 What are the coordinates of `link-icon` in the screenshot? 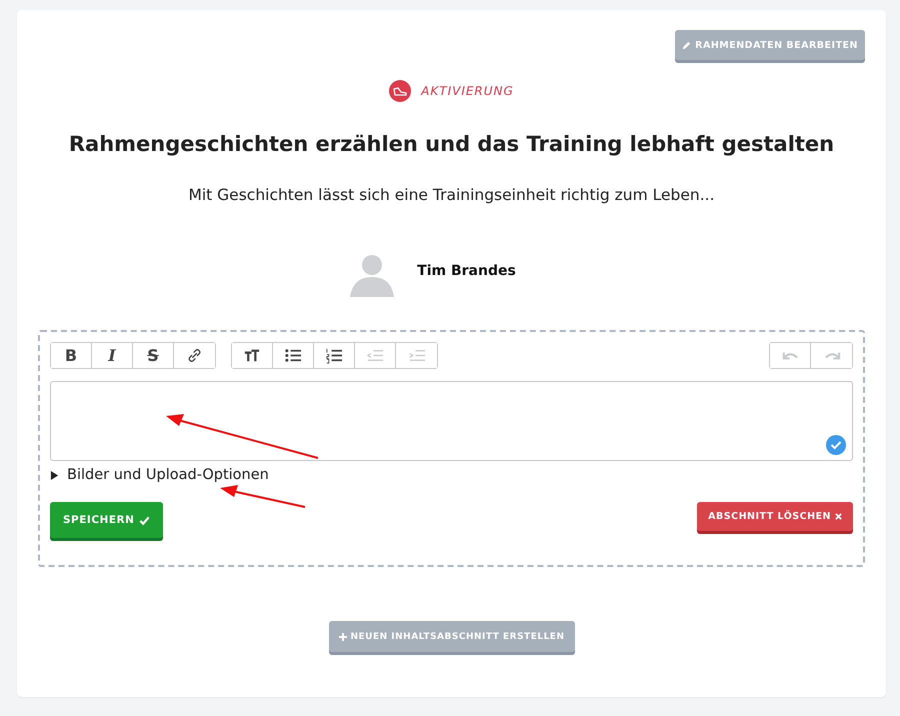 It's located at (195, 355).